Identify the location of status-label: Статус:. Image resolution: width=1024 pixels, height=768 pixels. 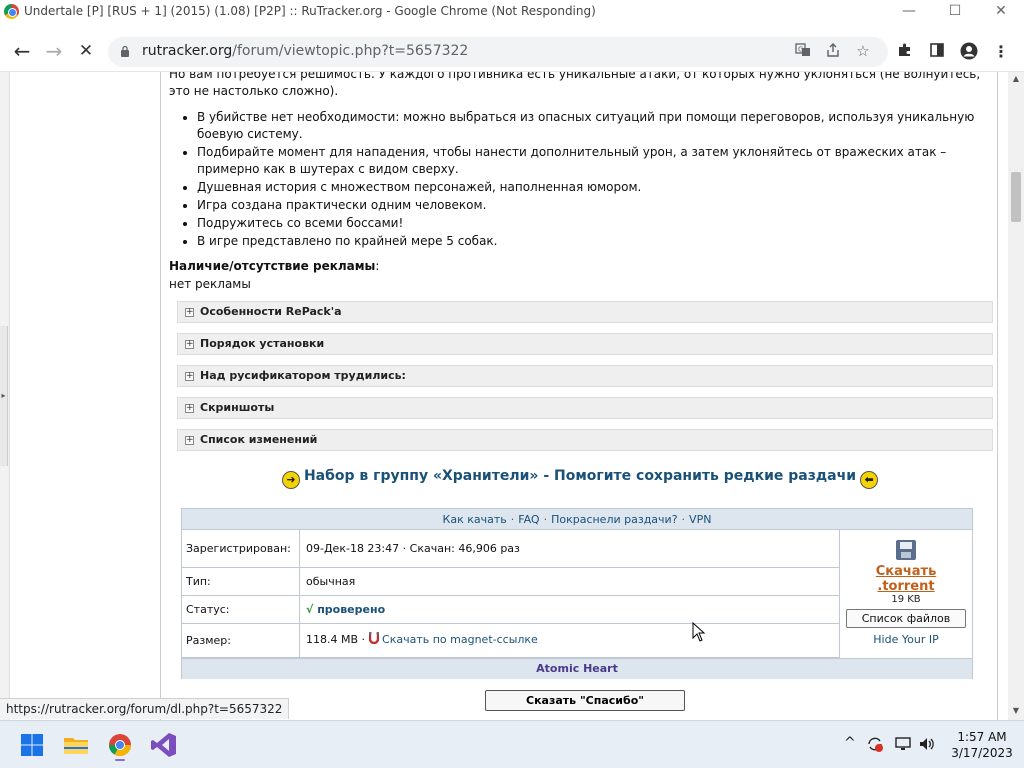
(241, 610).